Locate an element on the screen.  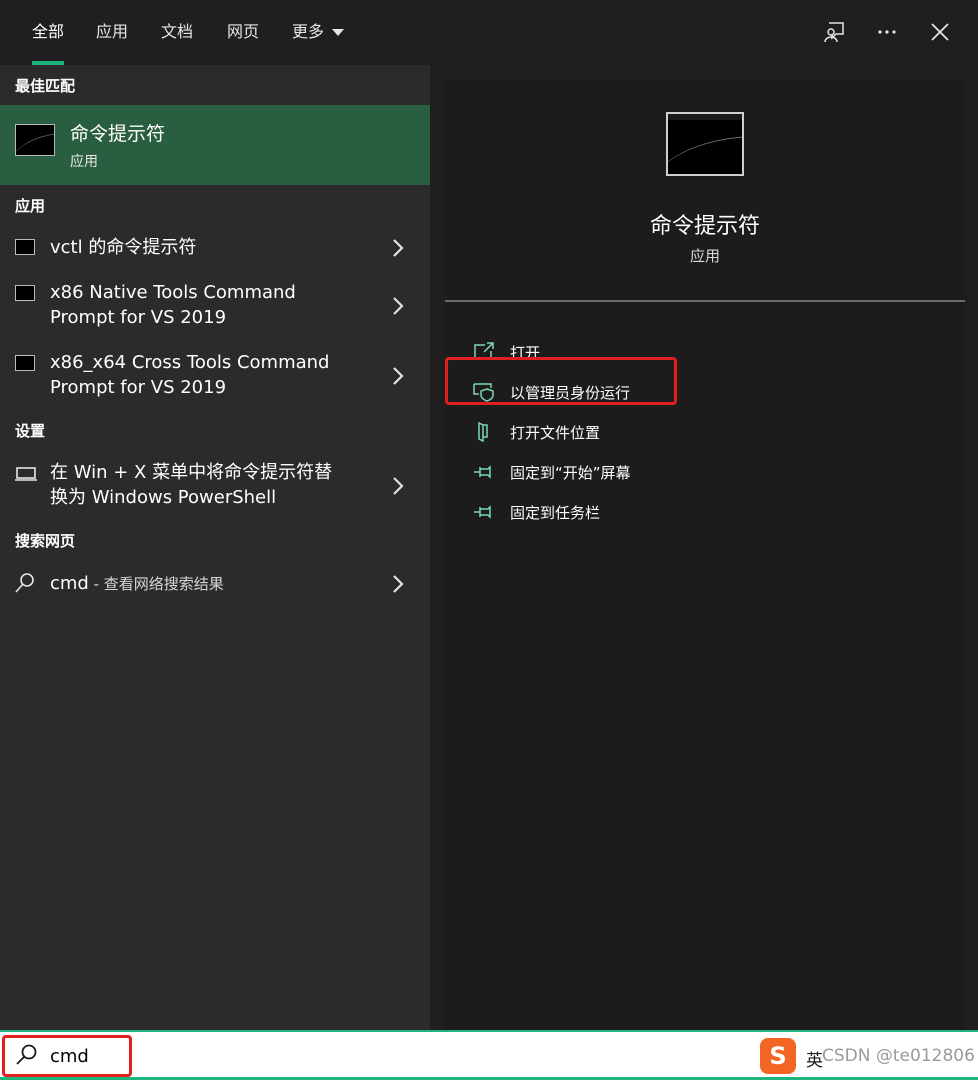
ime-mode-indicator: 英 is located at coordinates (814, 1058).